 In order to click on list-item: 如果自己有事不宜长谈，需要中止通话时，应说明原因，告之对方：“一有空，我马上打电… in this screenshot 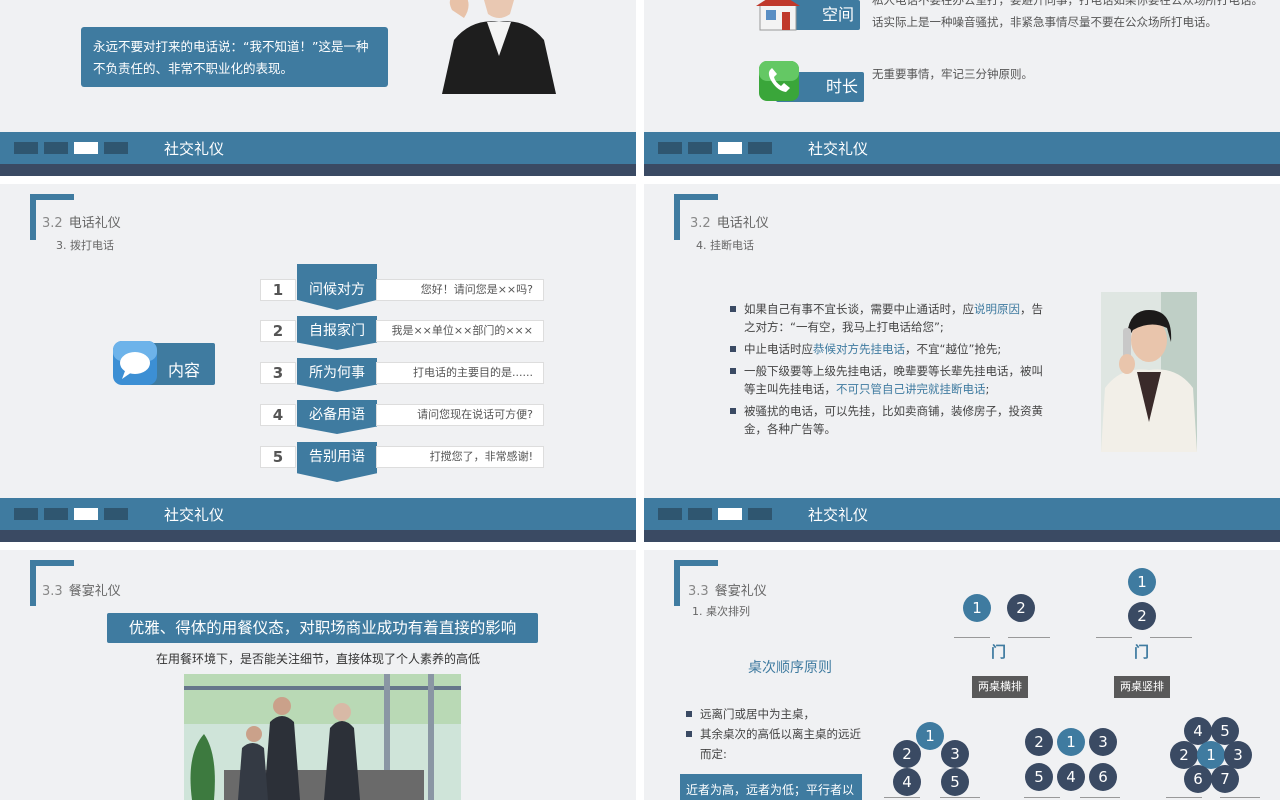, I will do `click(889, 318)`.